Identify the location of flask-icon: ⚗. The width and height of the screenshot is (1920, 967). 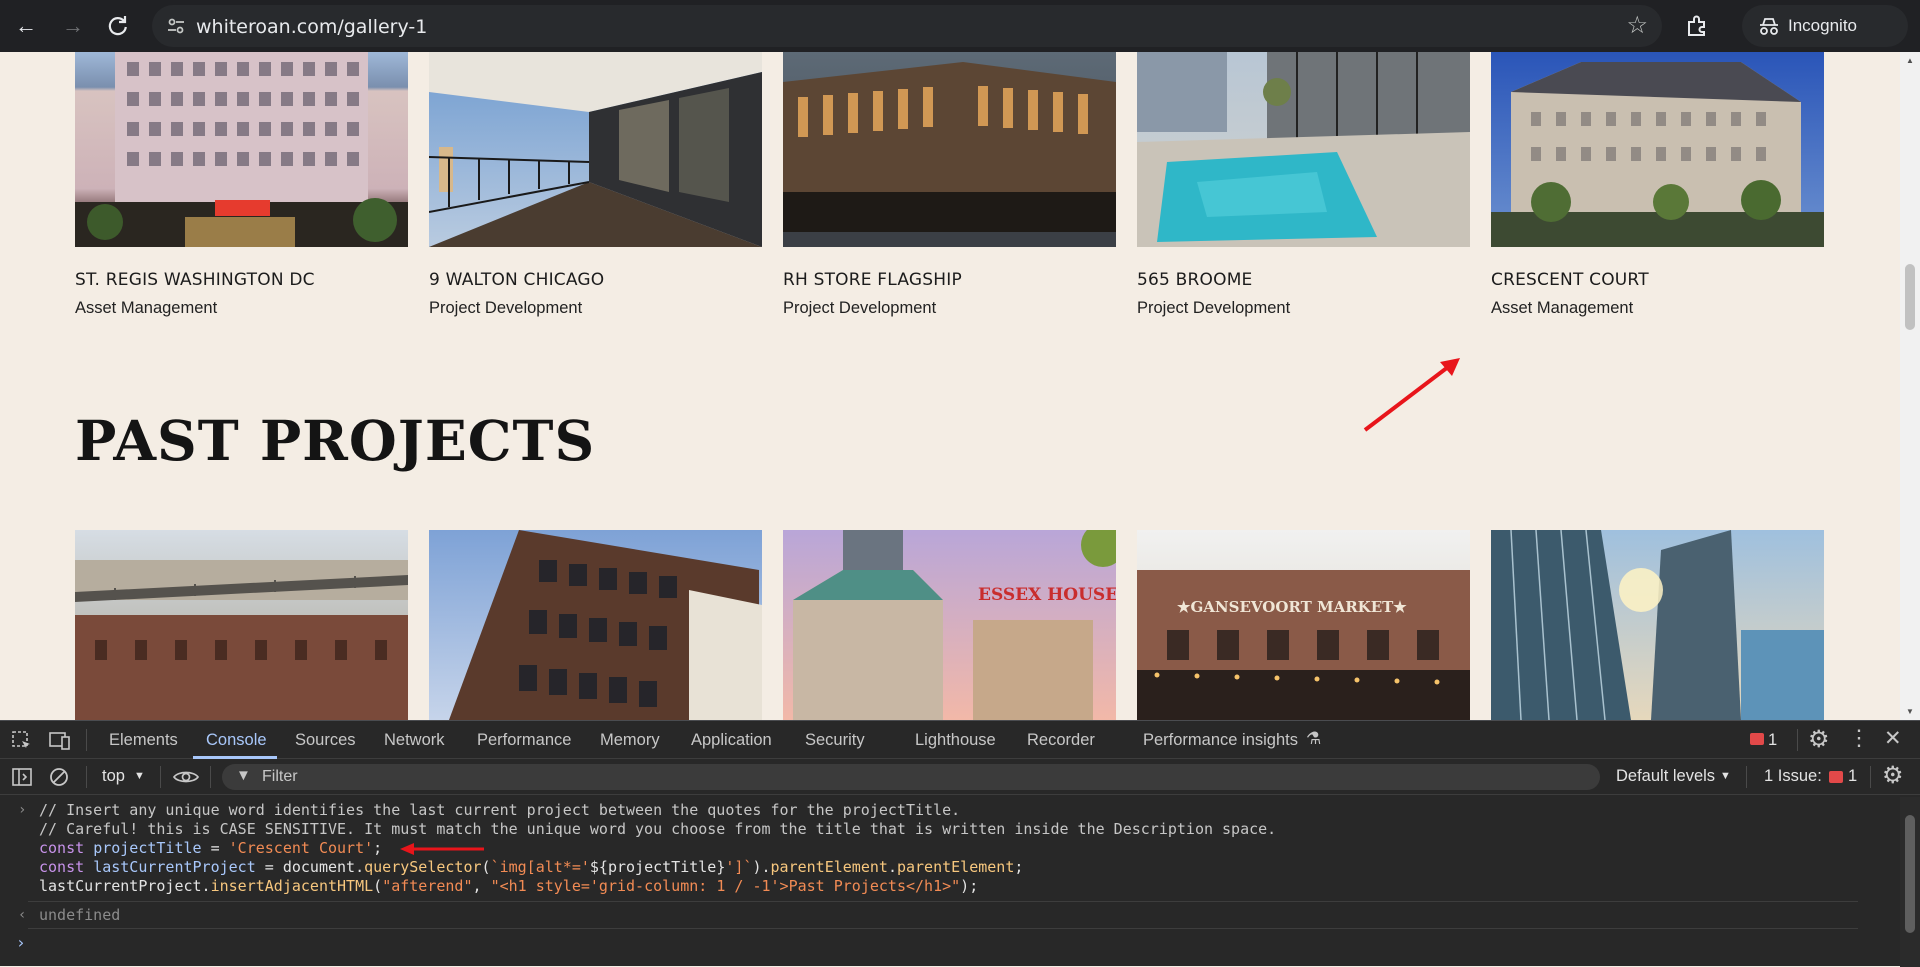
(1314, 738).